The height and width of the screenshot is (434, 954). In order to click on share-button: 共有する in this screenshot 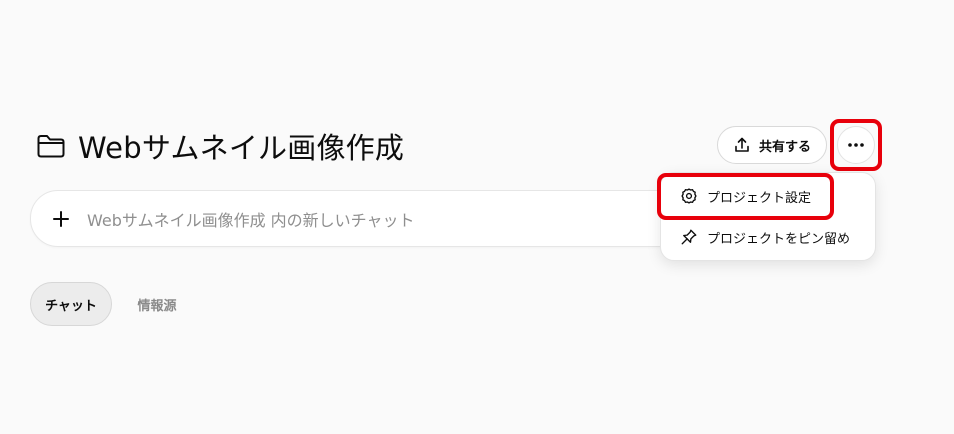, I will do `click(772, 145)`.